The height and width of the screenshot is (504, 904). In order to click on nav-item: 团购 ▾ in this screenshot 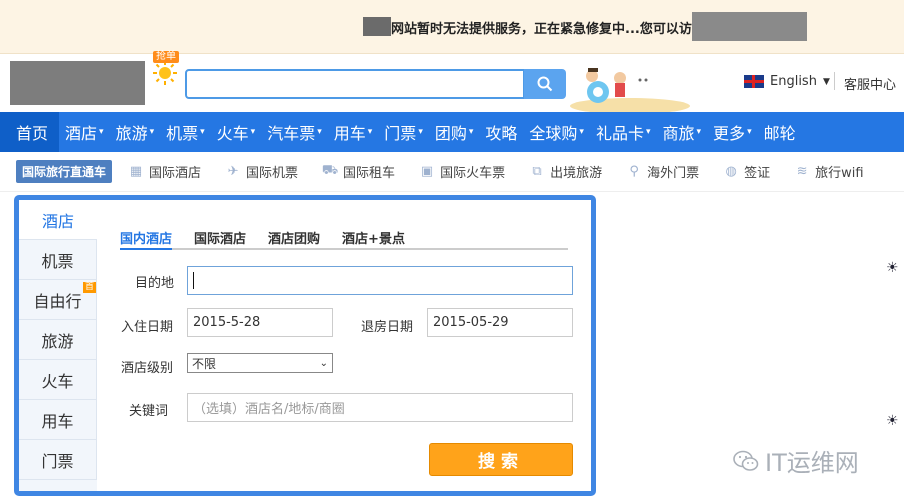, I will do `click(454, 132)`.